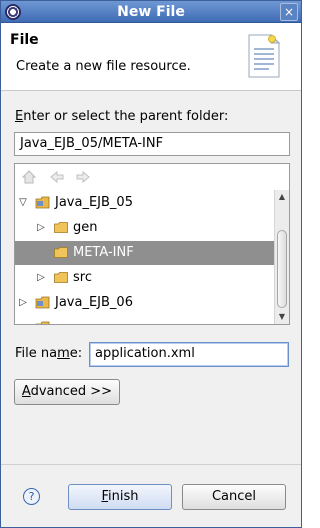 The image size is (320, 528). Describe the element at coordinates (144, 303) in the screenshot. I see `tree-item-java-ejb-06: ▷ Java_EJB_06` at that location.